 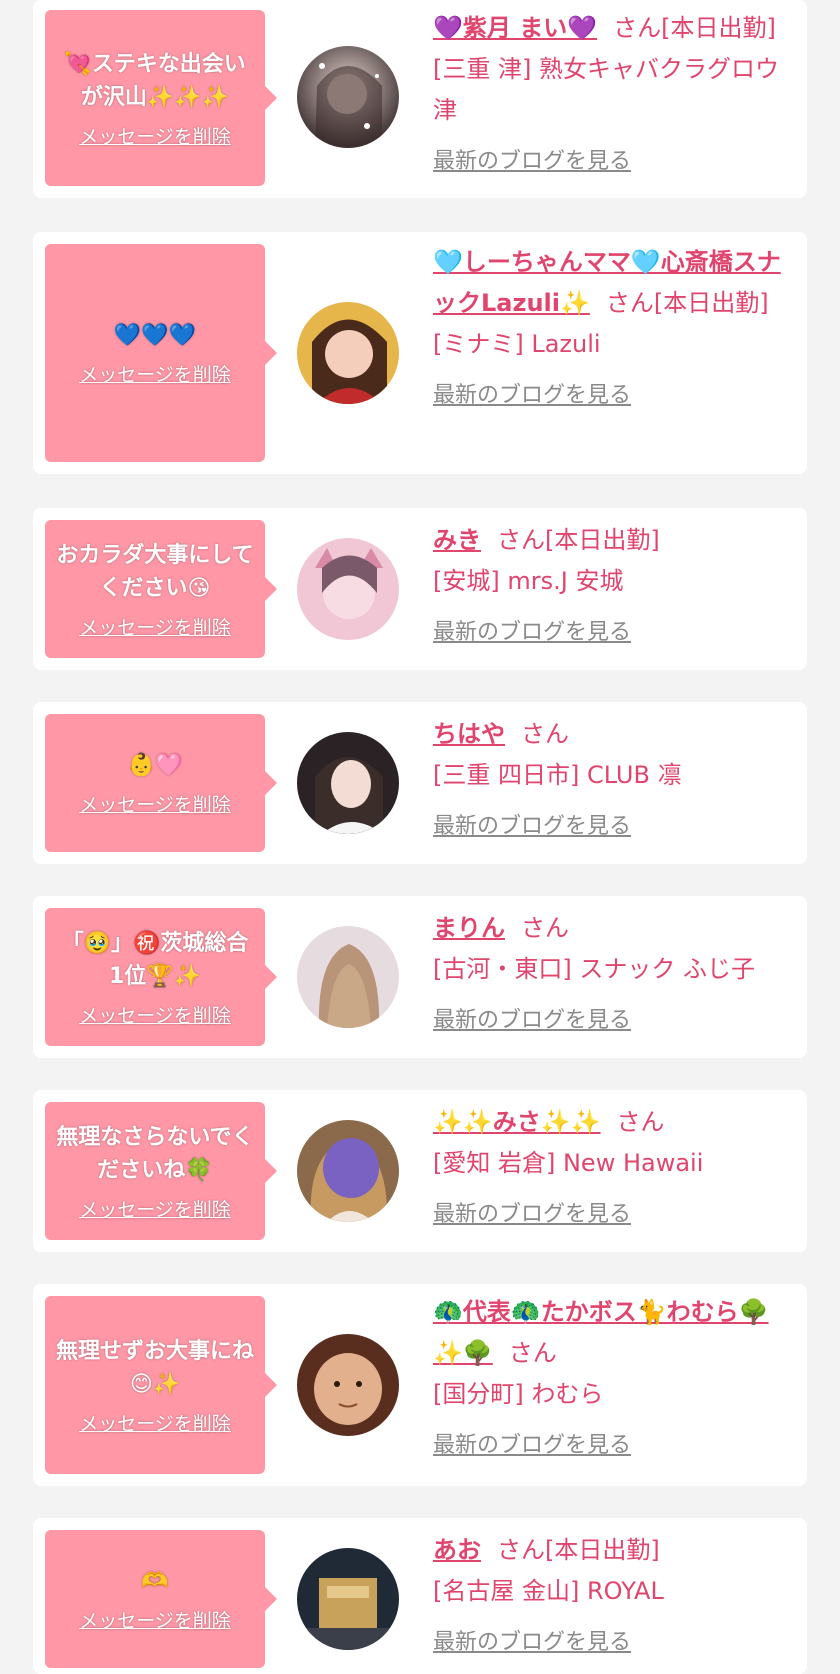 I want to click on cast-info: 🦚代表🦚たかボス🐈わむら🌳✨🌳 さん [国分町] わむら 最新のブログを見る, so click(x=614, y=1379).